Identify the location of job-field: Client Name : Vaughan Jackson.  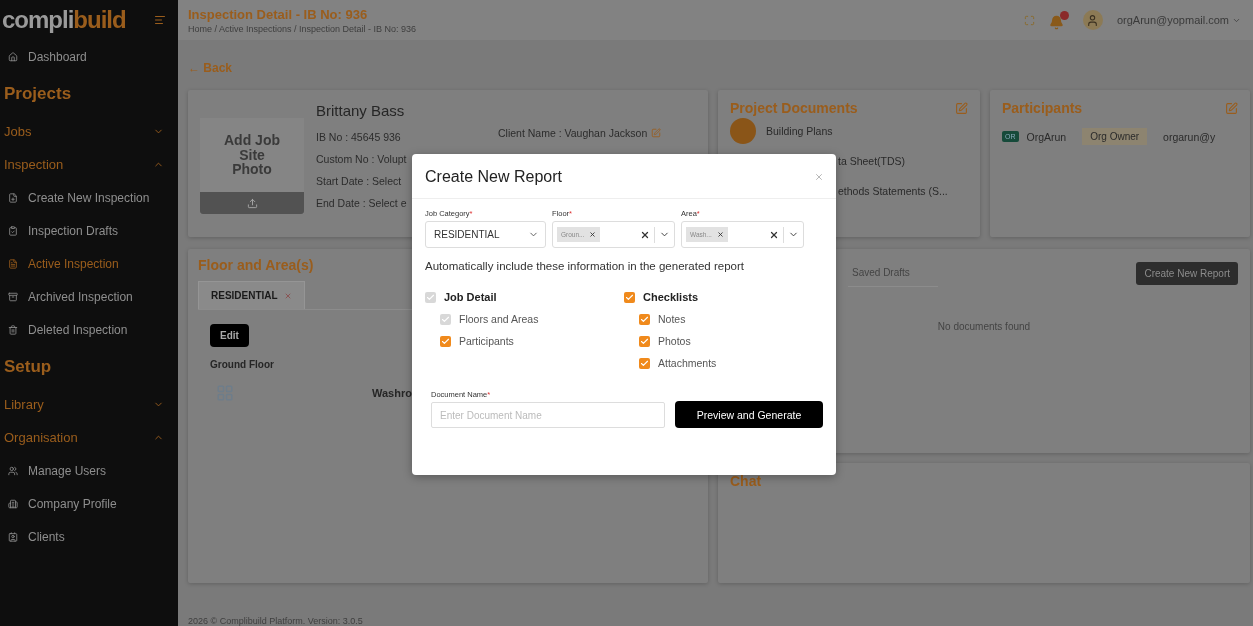
(573, 133).